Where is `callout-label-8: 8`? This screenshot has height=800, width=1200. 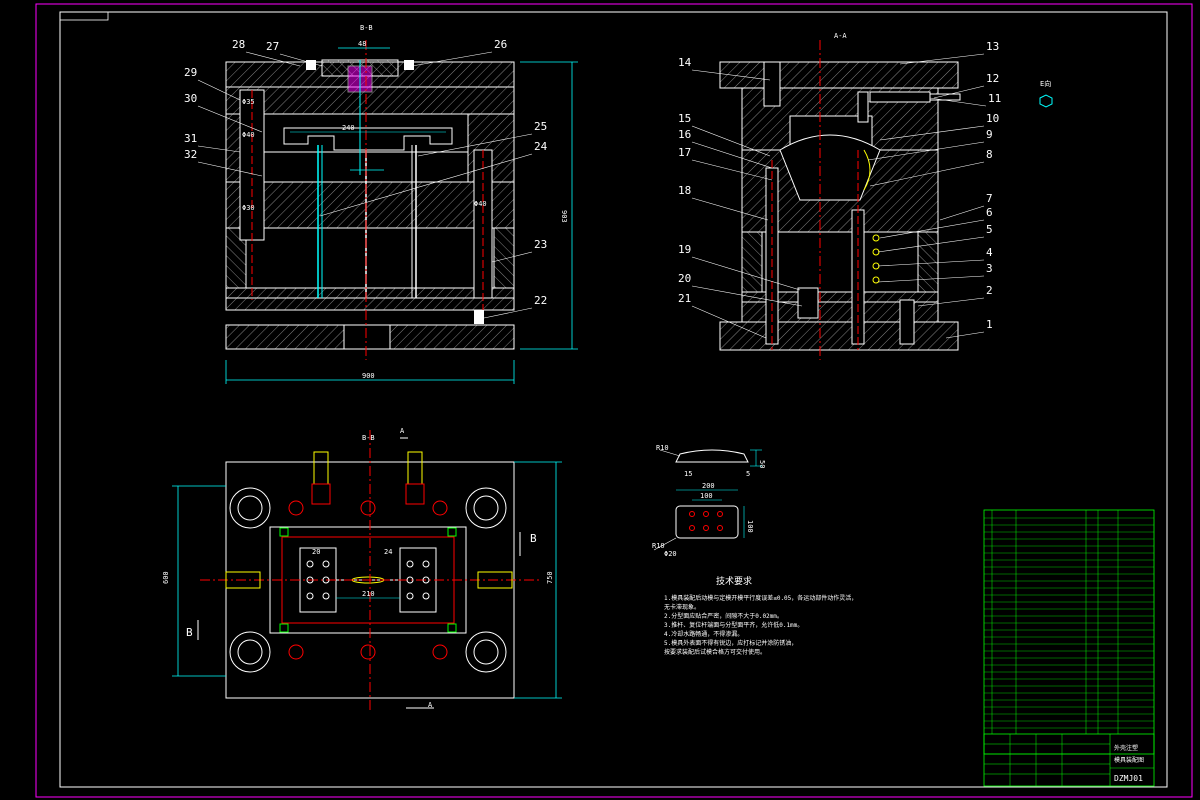 callout-label-8: 8 is located at coordinates (989, 154).